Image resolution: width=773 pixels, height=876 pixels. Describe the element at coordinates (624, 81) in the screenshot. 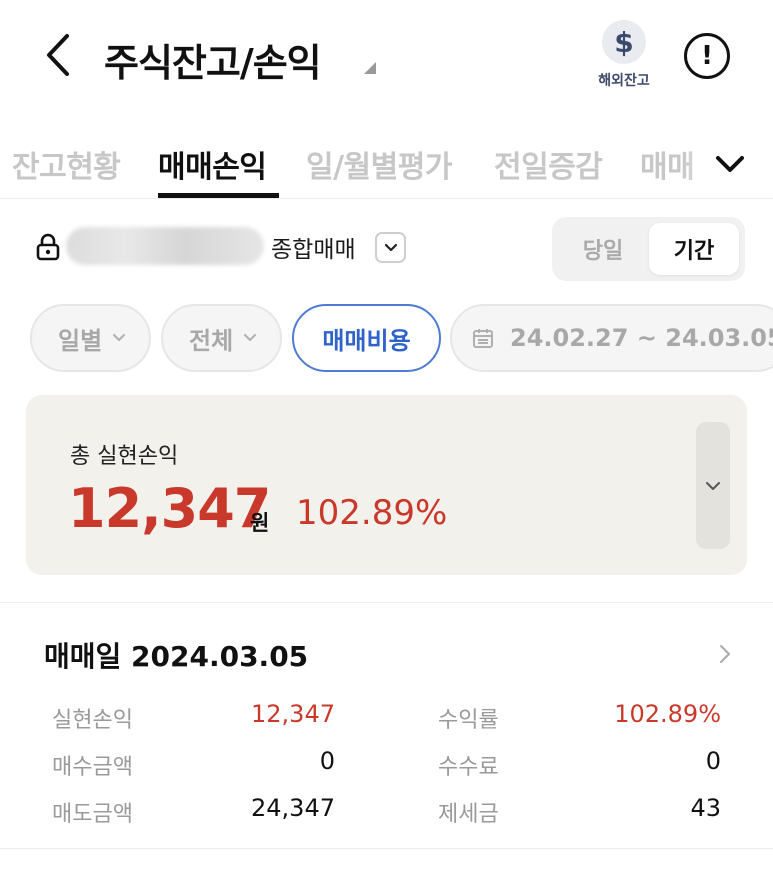

I see `overseas-balance-label: 해외잔고` at that location.